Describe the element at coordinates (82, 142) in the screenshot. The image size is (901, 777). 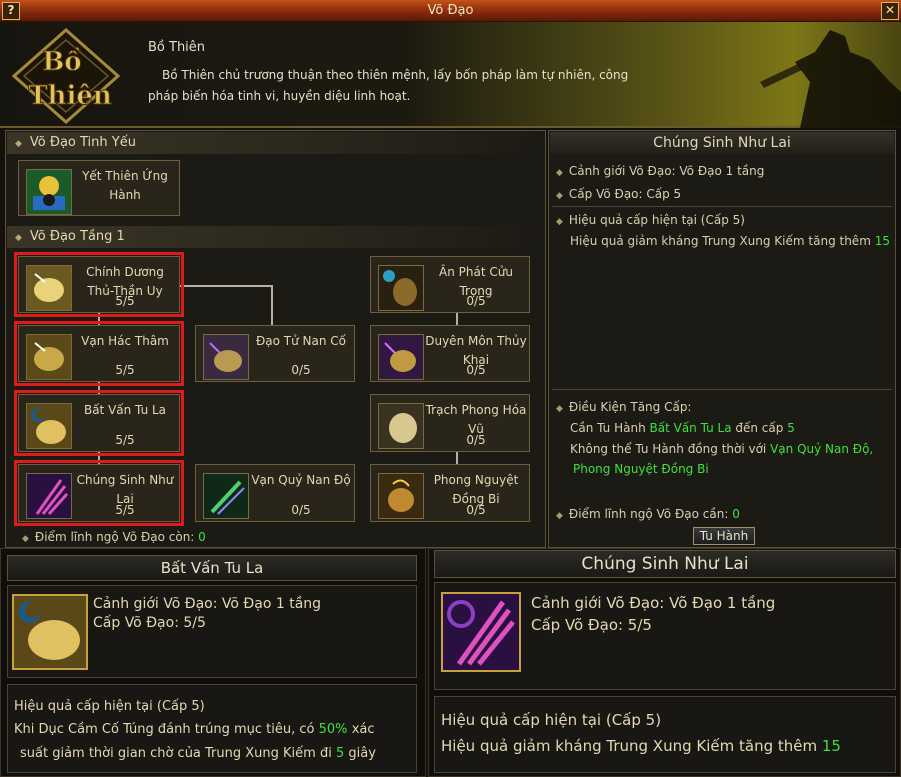
I see `essence-section-label: Võ Đạo Tinh Yếu` at that location.